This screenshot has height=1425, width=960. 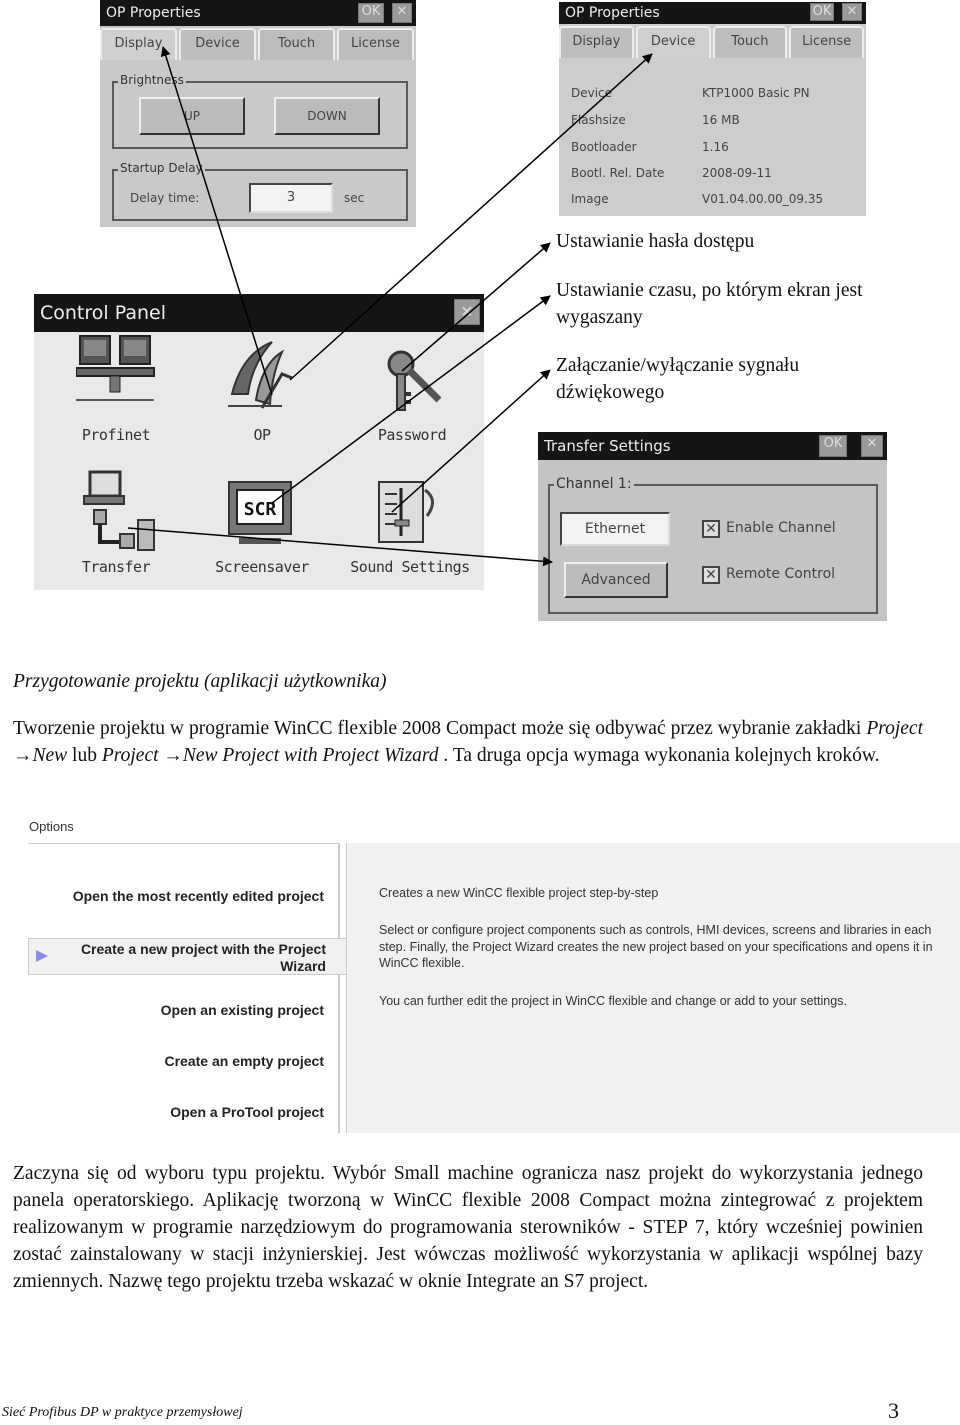 What do you see at coordinates (354, 198) in the screenshot?
I see `delay-unit-label: sec` at bounding box center [354, 198].